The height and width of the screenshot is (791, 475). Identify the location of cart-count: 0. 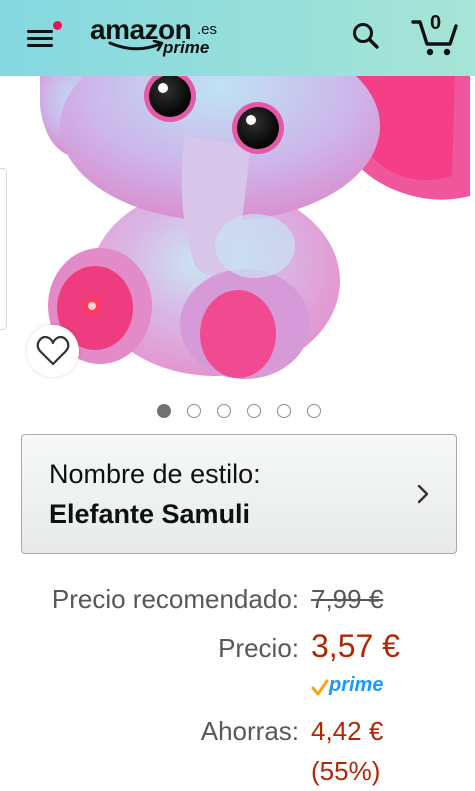
(436, 23).